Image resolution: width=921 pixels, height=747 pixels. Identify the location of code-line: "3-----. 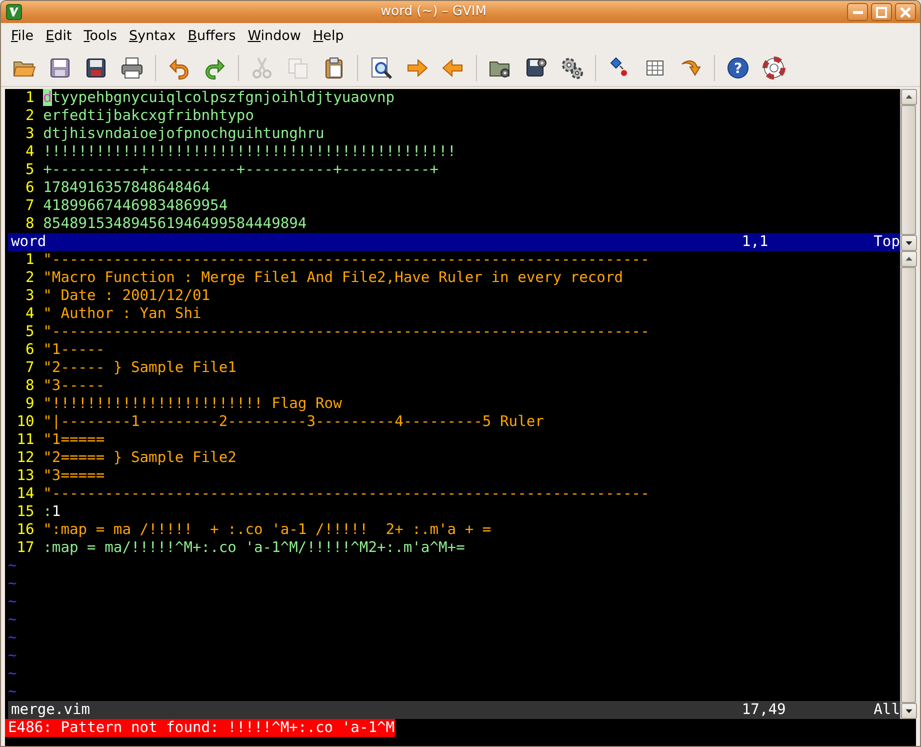
(74, 386).